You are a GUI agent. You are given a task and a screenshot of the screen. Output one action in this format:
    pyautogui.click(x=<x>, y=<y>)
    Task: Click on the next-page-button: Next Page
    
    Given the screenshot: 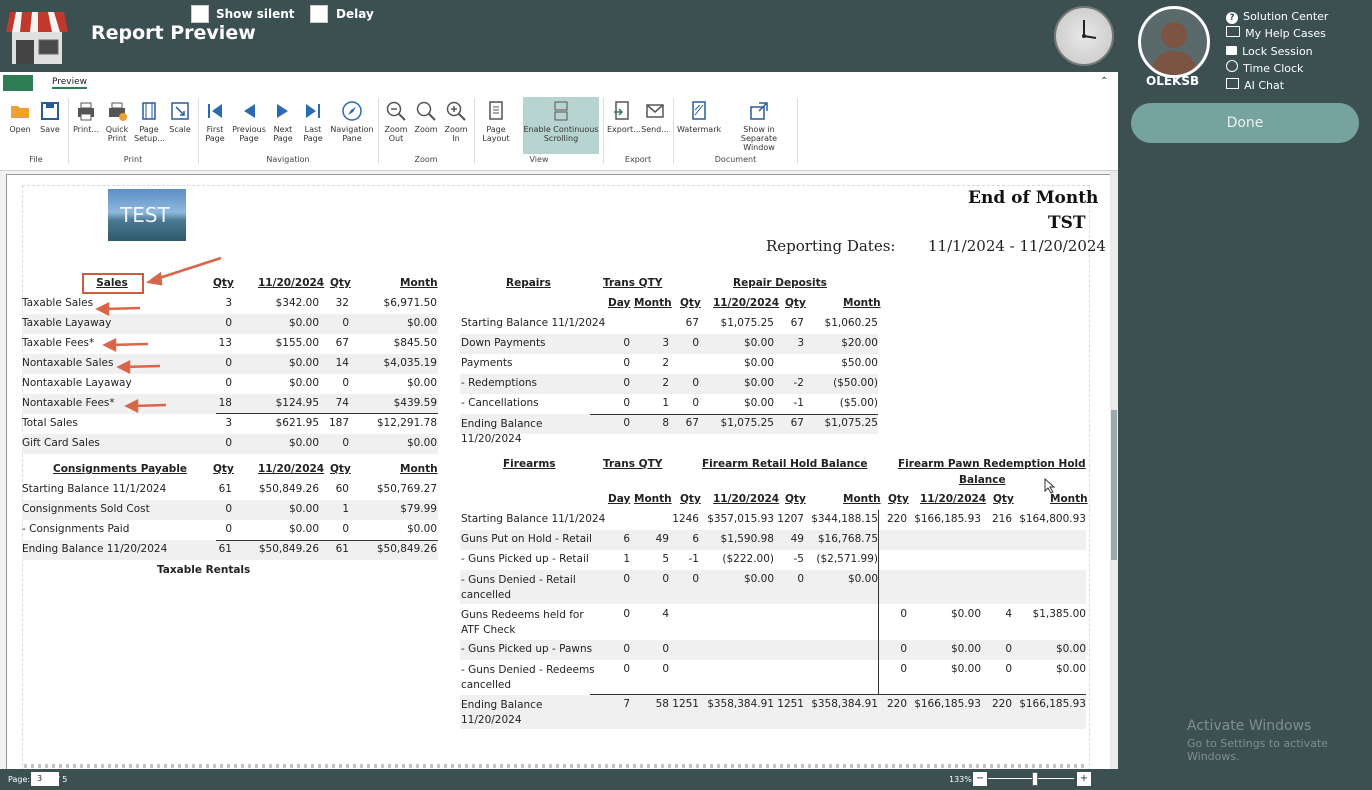 What is the action you would take?
    pyautogui.click(x=283, y=121)
    